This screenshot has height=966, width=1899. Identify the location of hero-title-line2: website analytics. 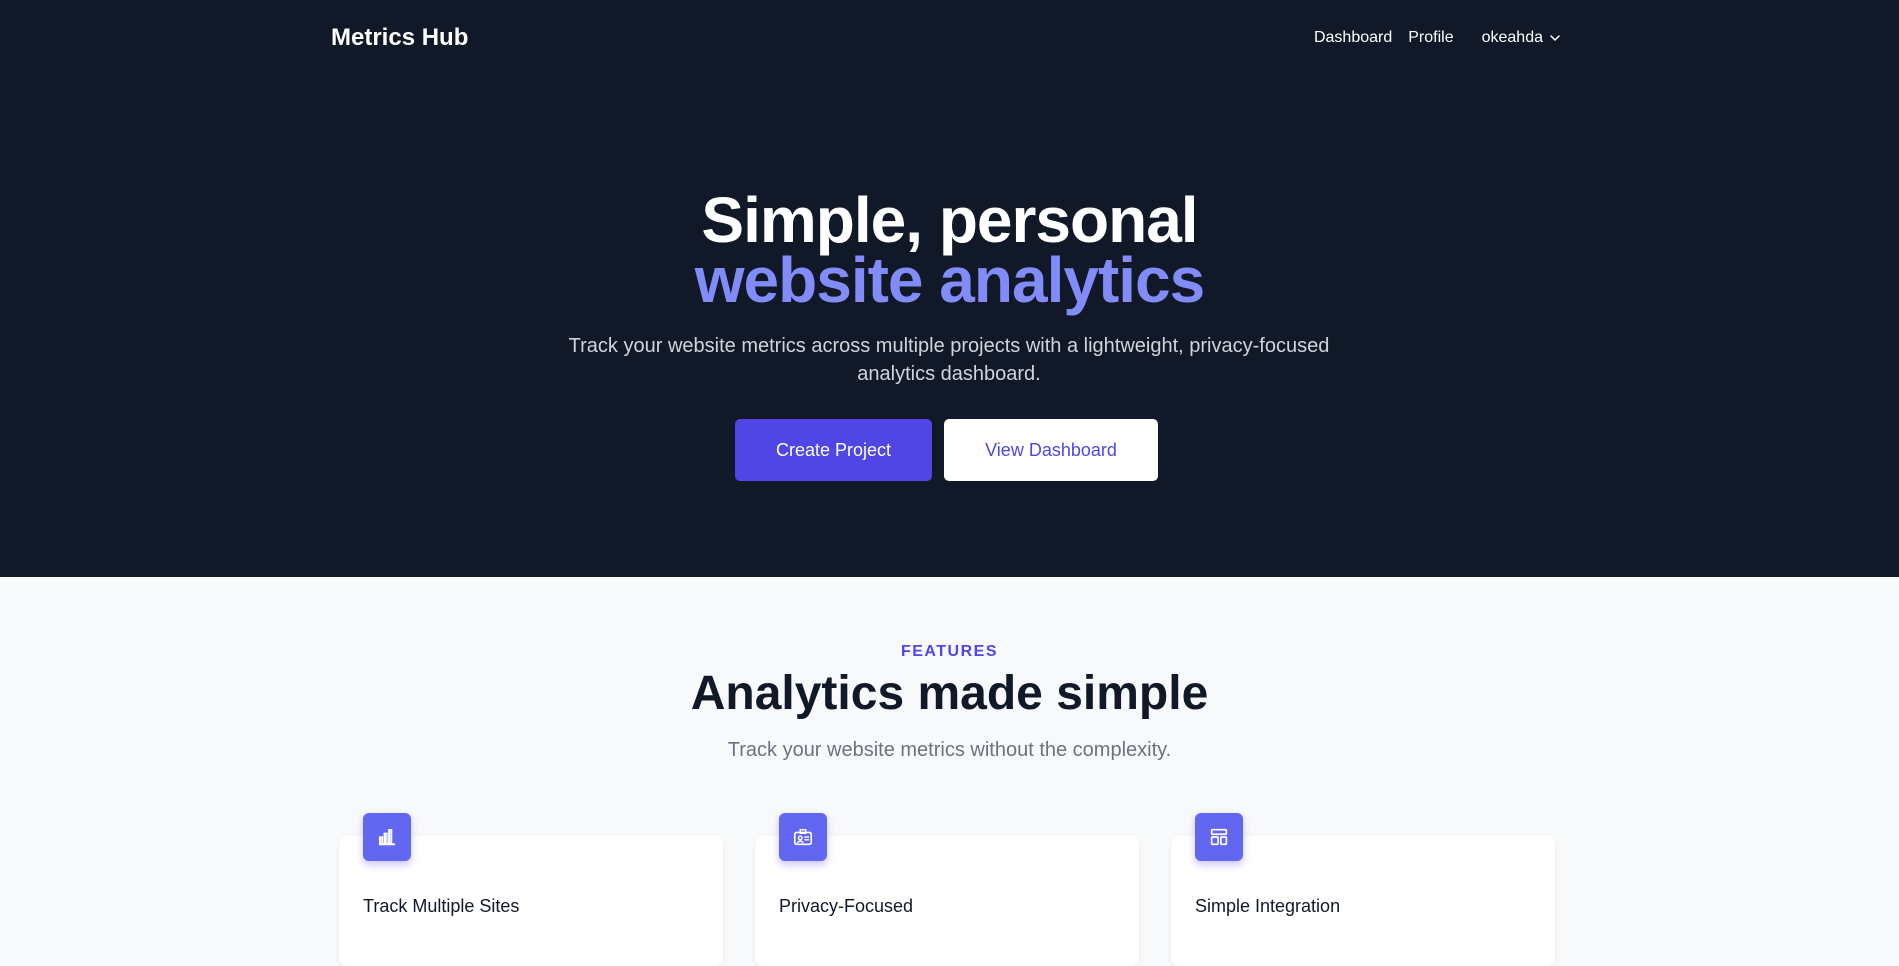
(949, 280).